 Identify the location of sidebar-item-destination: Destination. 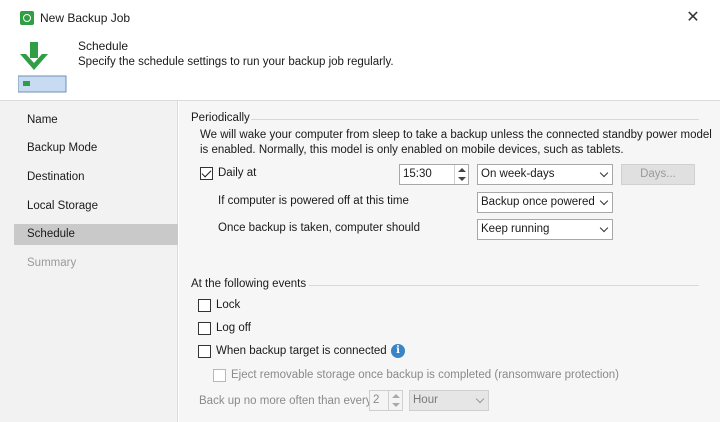
(96, 177).